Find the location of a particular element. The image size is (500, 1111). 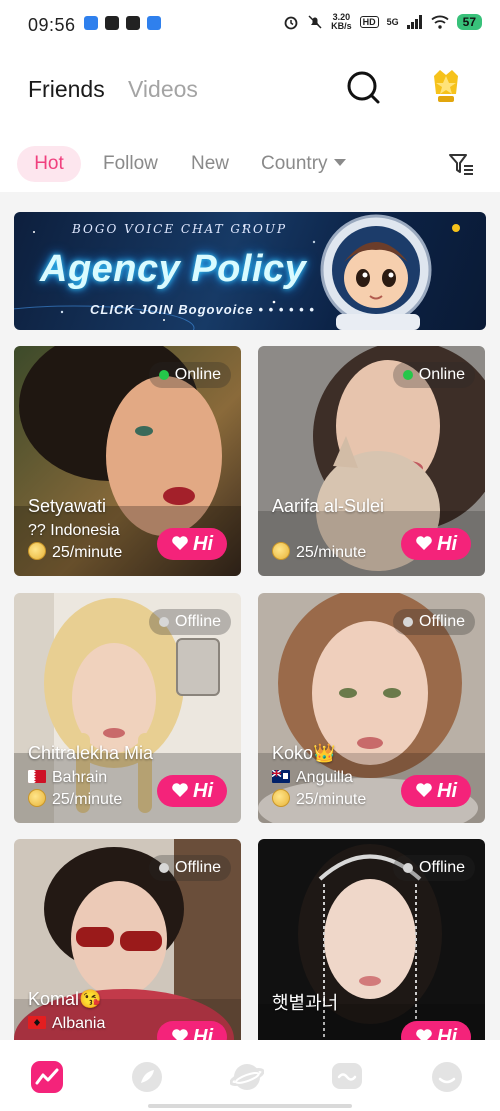

filter-bar: Hot Follow New Country is located at coordinates (250, 165).